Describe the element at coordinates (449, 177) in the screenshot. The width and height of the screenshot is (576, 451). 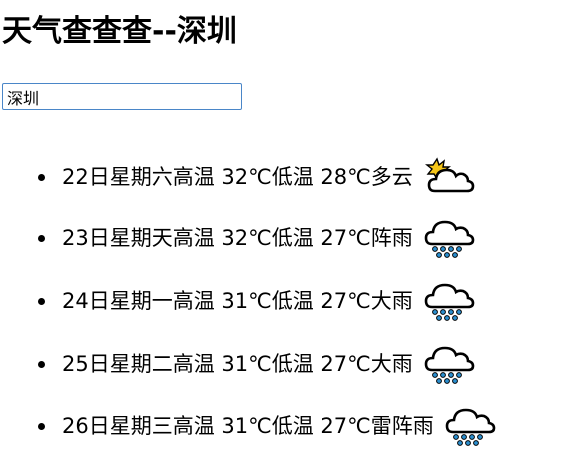
I see `partly-cloudy-icon` at that location.